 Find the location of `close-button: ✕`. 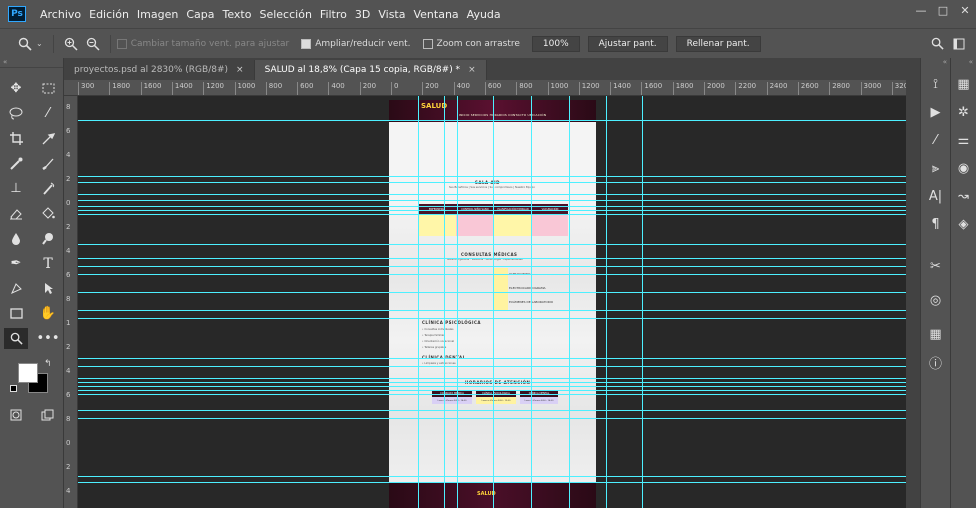

close-button: ✕ is located at coordinates (965, 10).